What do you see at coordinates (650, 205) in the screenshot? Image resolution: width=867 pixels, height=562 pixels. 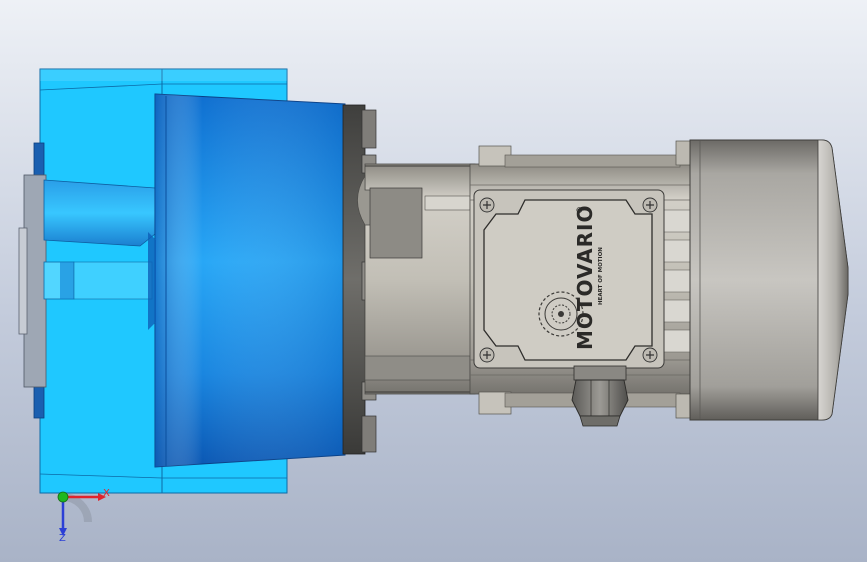 I see `cover-screw-top-right` at bounding box center [650, 205].